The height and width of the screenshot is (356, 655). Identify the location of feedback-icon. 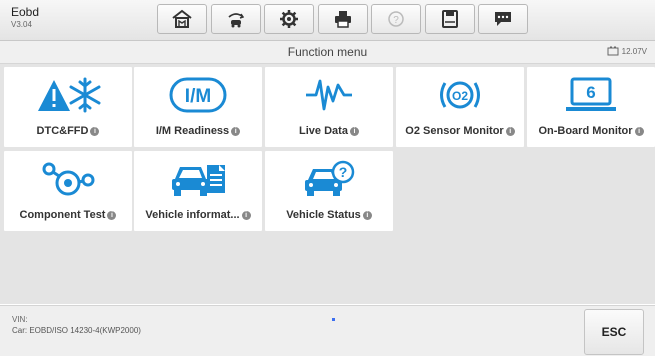
(503, 19).